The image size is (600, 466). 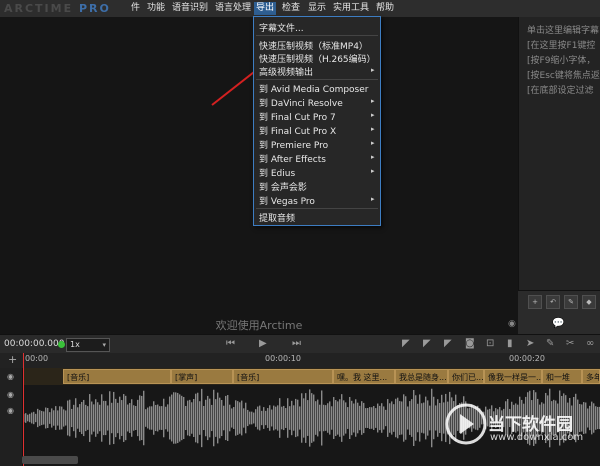 What do you see at coordinates (510, 343) in the screenshot?
I see `trash-icon: ▮` at bounding box center [510, 343].